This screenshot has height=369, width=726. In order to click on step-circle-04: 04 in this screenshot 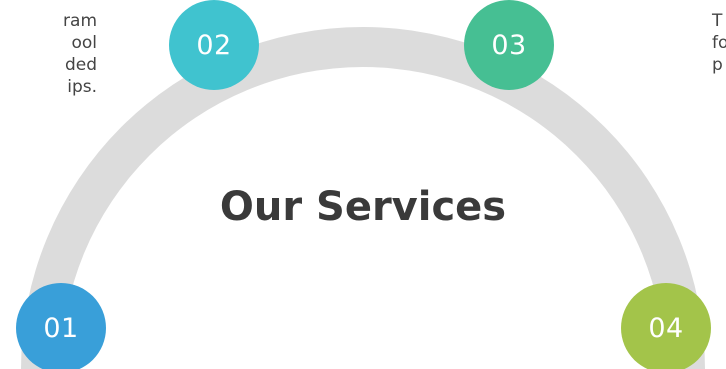, I will do `click(666, 326)`.